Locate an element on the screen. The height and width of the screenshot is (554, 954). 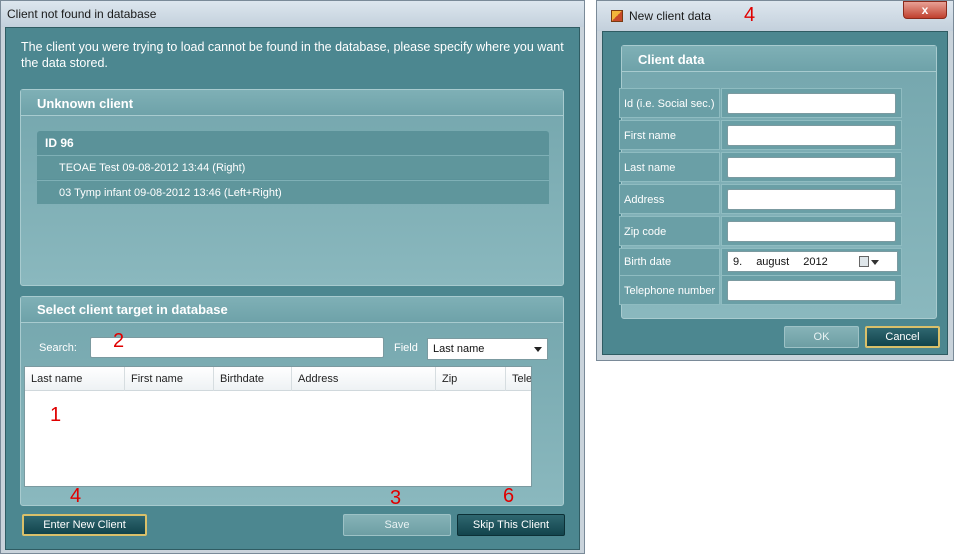
field-label: Zip code is located at coordinates (669, 231).